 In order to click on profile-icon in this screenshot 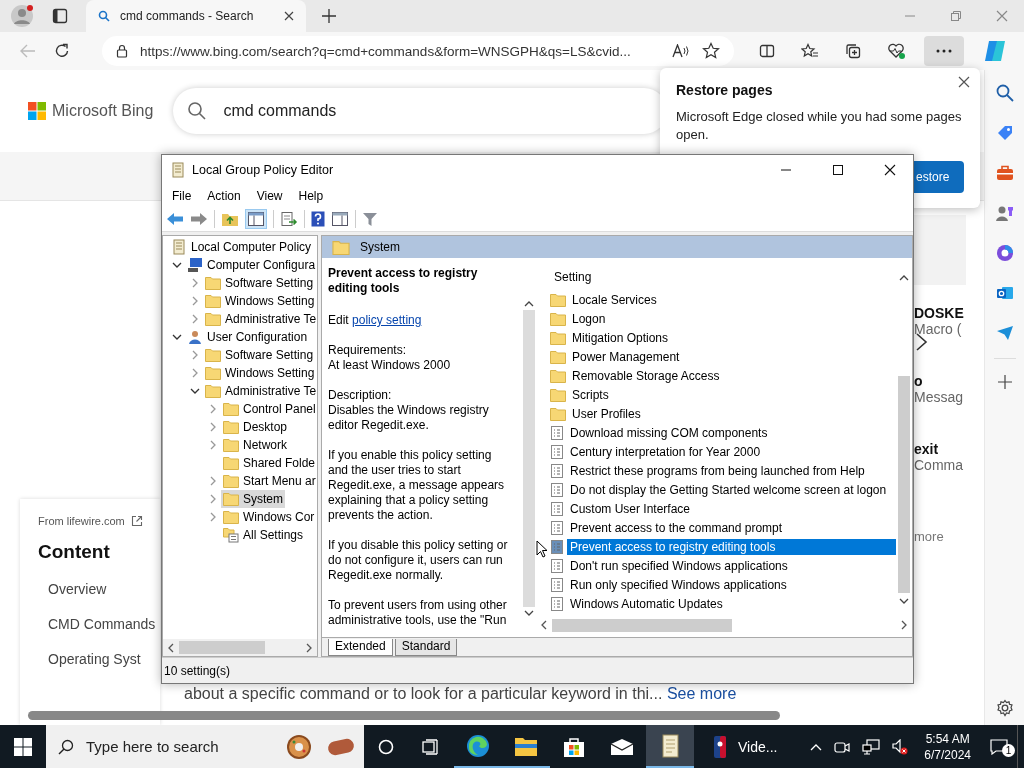, I will do `click(22, 16)`.